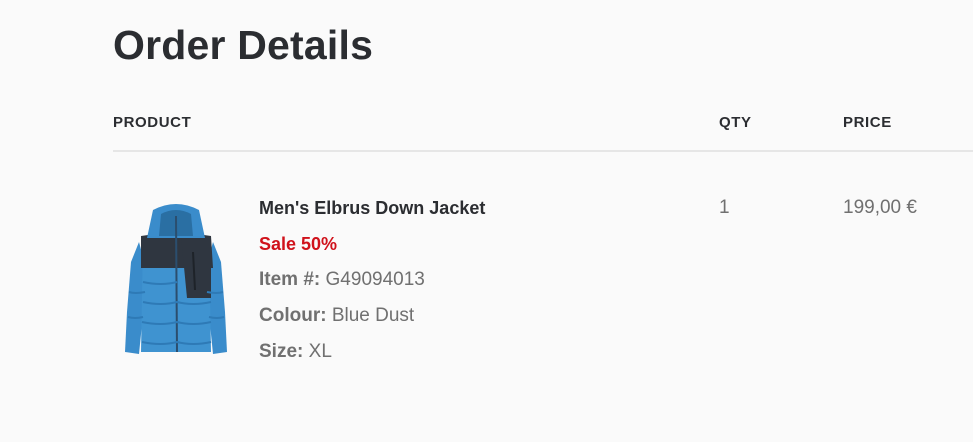 This screenshot has width=973, height=442. I want to click on item-number-line: Item #: G49094013, so click(372, 286).